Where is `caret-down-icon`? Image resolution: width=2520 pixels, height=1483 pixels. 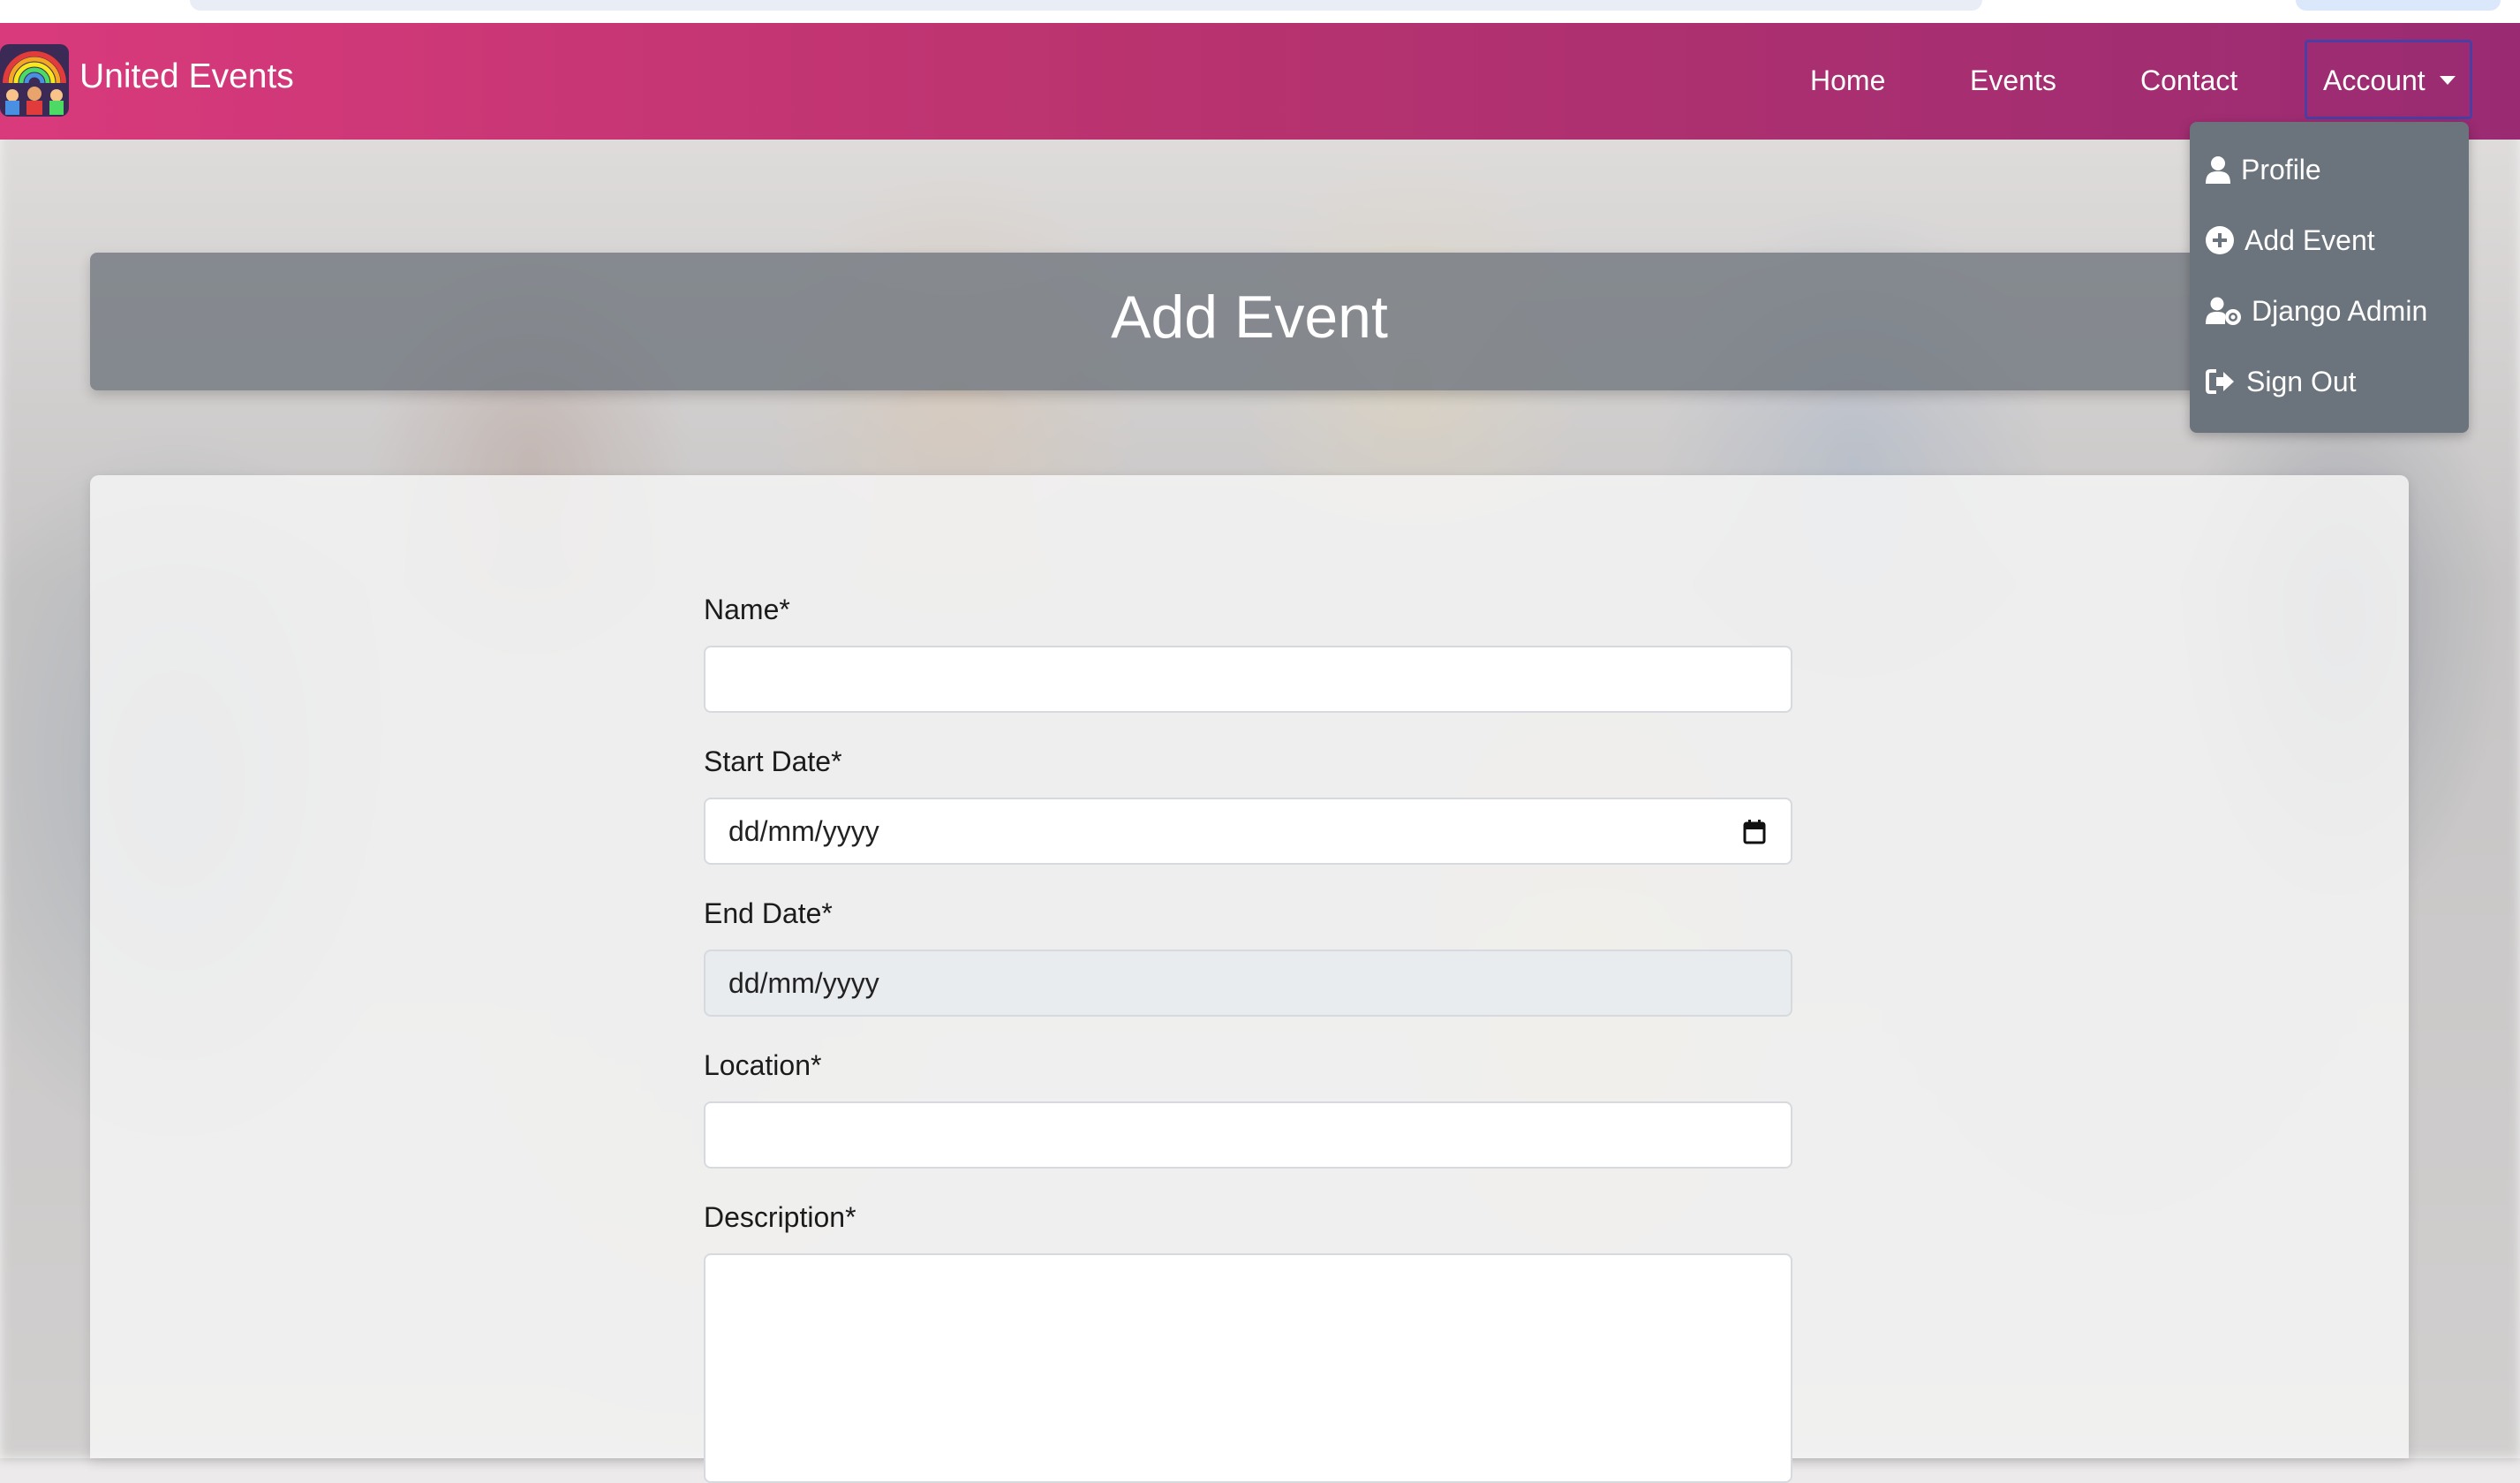
caret-down-icon is located at coordinates (2447, 80).